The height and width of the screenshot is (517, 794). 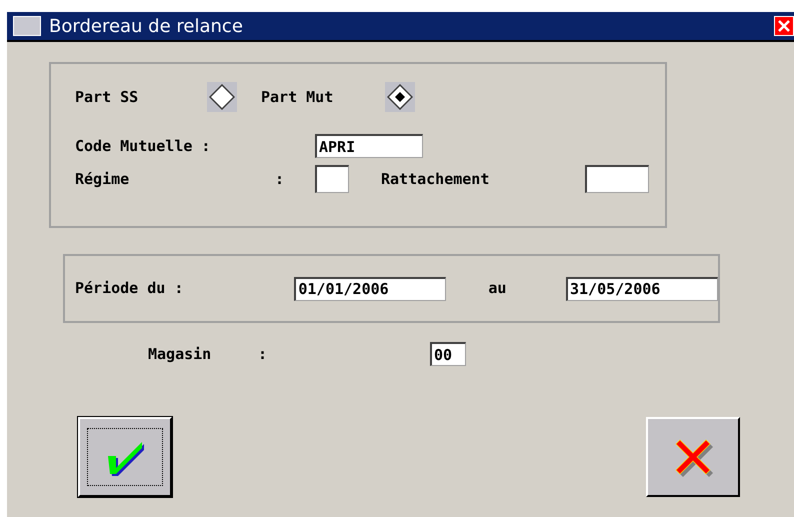 What do you see at coordinates (369, 146) in the screenshot?
I see `input-field: APRI` at bounding box center [369, 146].